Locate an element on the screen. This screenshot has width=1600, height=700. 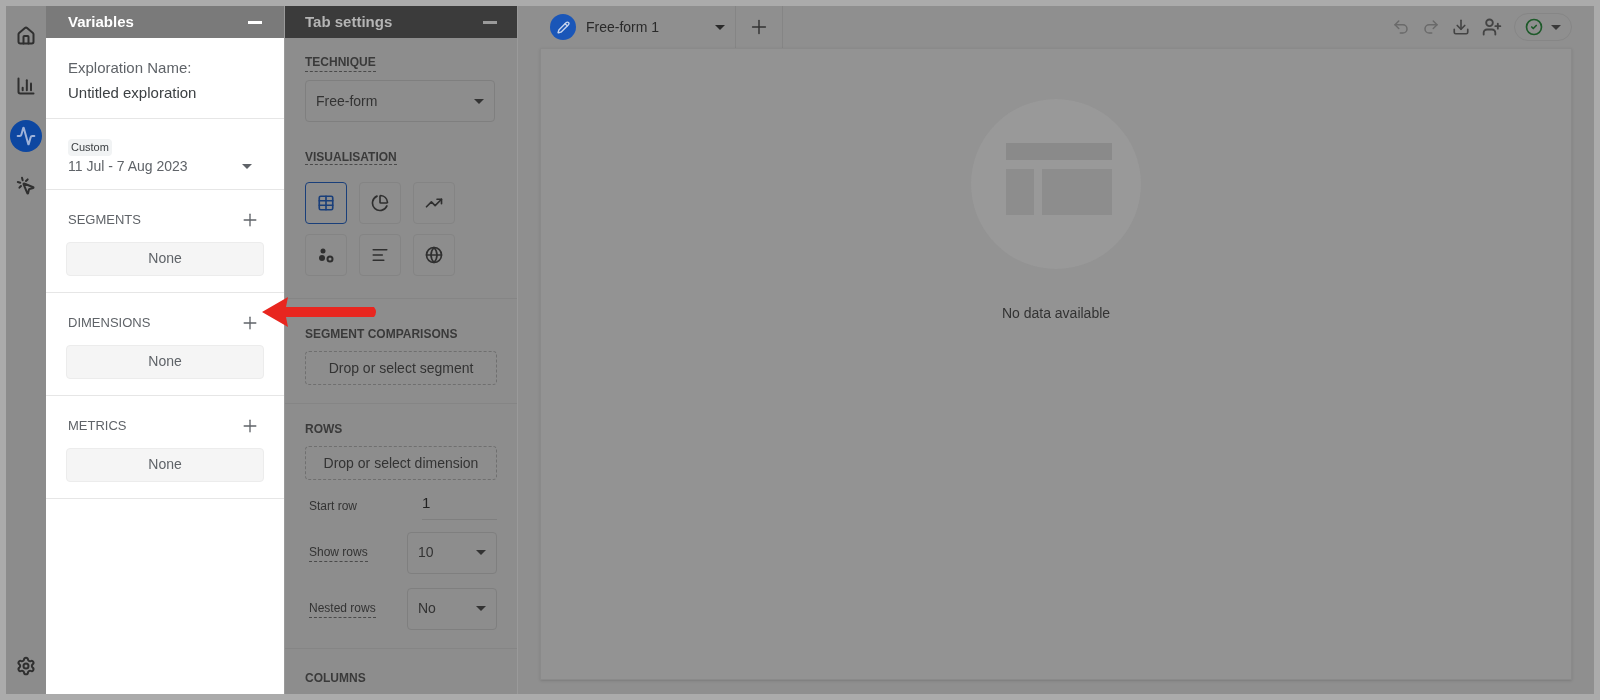
panel-title: Tab settings is located at coordinates (349, 21).